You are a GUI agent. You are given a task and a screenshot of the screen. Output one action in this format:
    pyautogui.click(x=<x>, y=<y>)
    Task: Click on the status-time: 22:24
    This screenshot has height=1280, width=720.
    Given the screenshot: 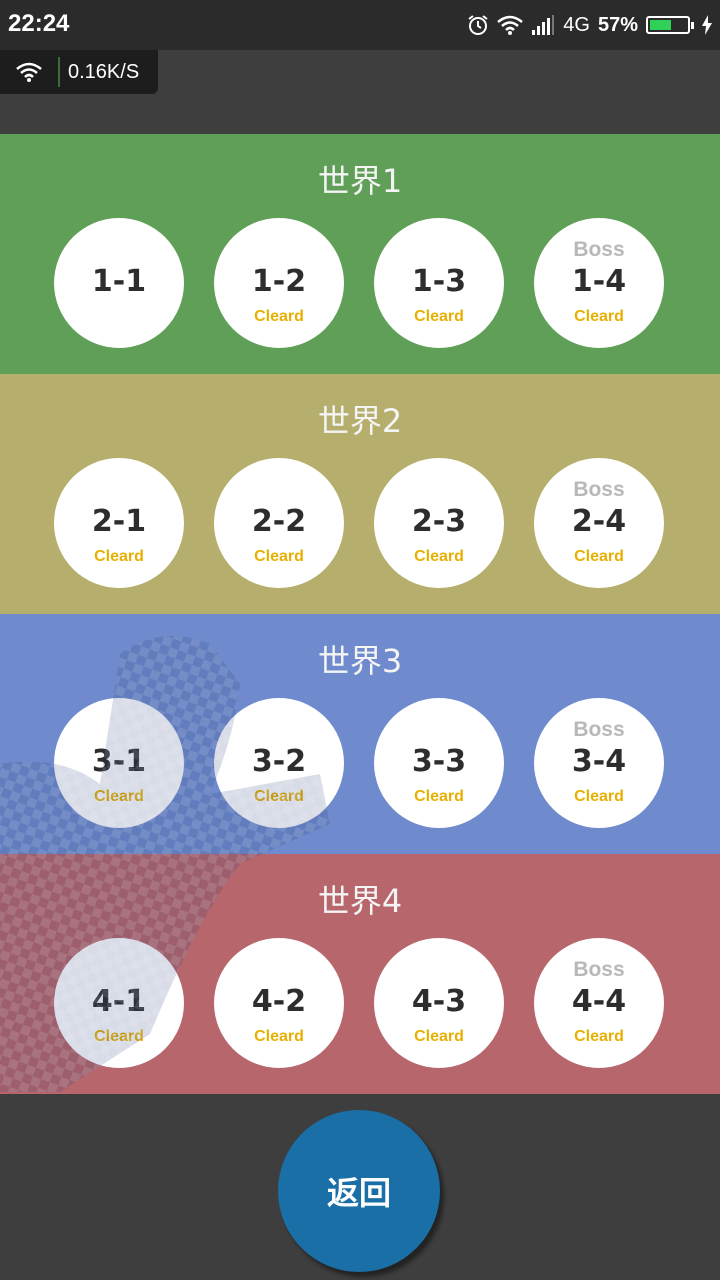 What is the action you would take?
    pyautogui.click(x=39, y=23)
    